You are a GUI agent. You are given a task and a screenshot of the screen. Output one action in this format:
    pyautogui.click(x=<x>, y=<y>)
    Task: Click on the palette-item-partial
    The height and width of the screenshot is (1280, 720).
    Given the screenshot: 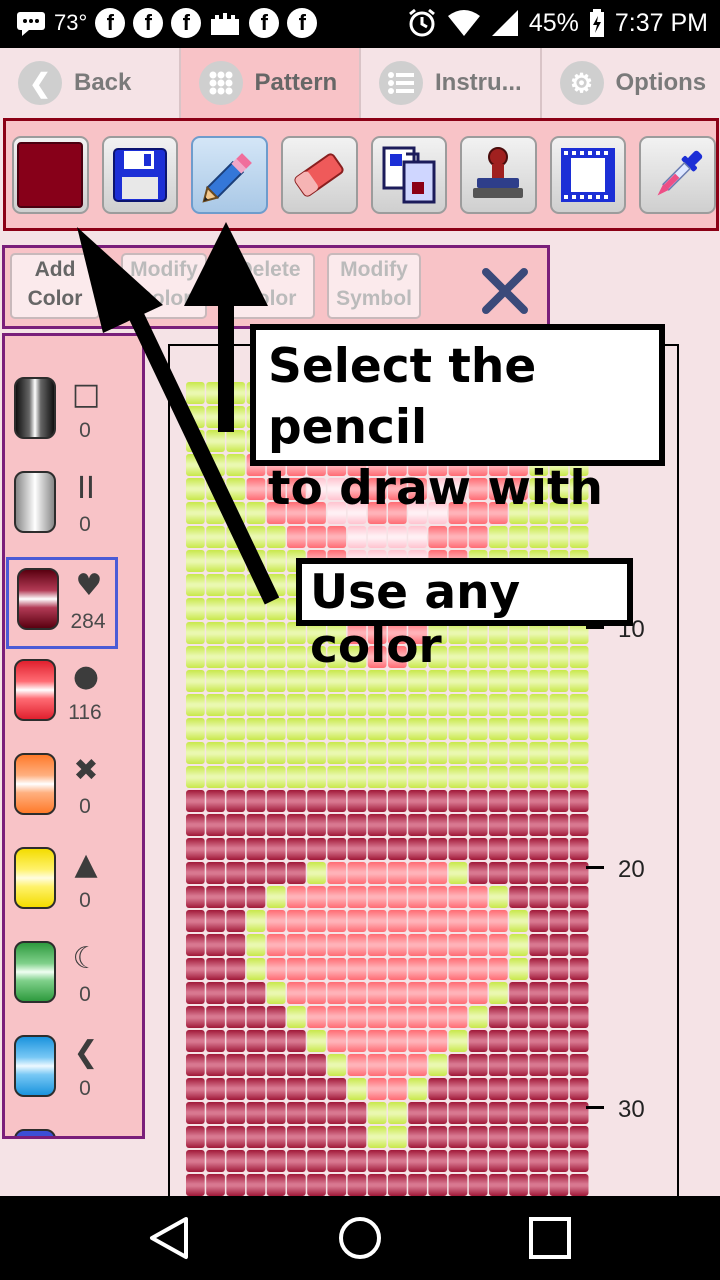 What is the action you would take?
    pyautogui.click(x=62, y=1128)
    